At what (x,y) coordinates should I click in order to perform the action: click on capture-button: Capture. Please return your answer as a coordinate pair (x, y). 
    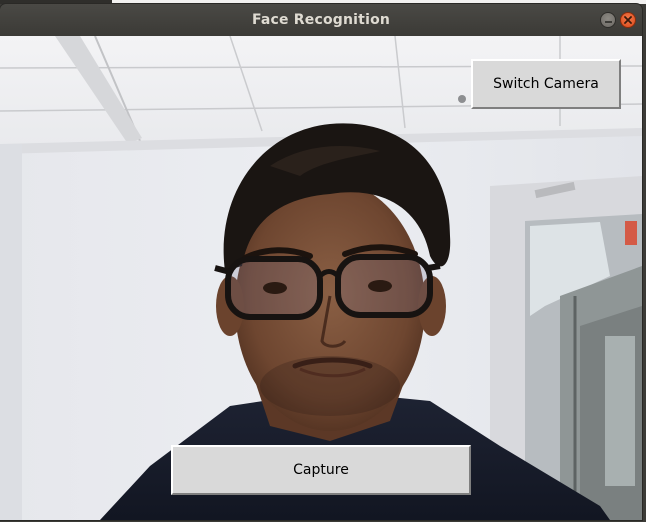
    Looking at the image, I should click on (321, 470).